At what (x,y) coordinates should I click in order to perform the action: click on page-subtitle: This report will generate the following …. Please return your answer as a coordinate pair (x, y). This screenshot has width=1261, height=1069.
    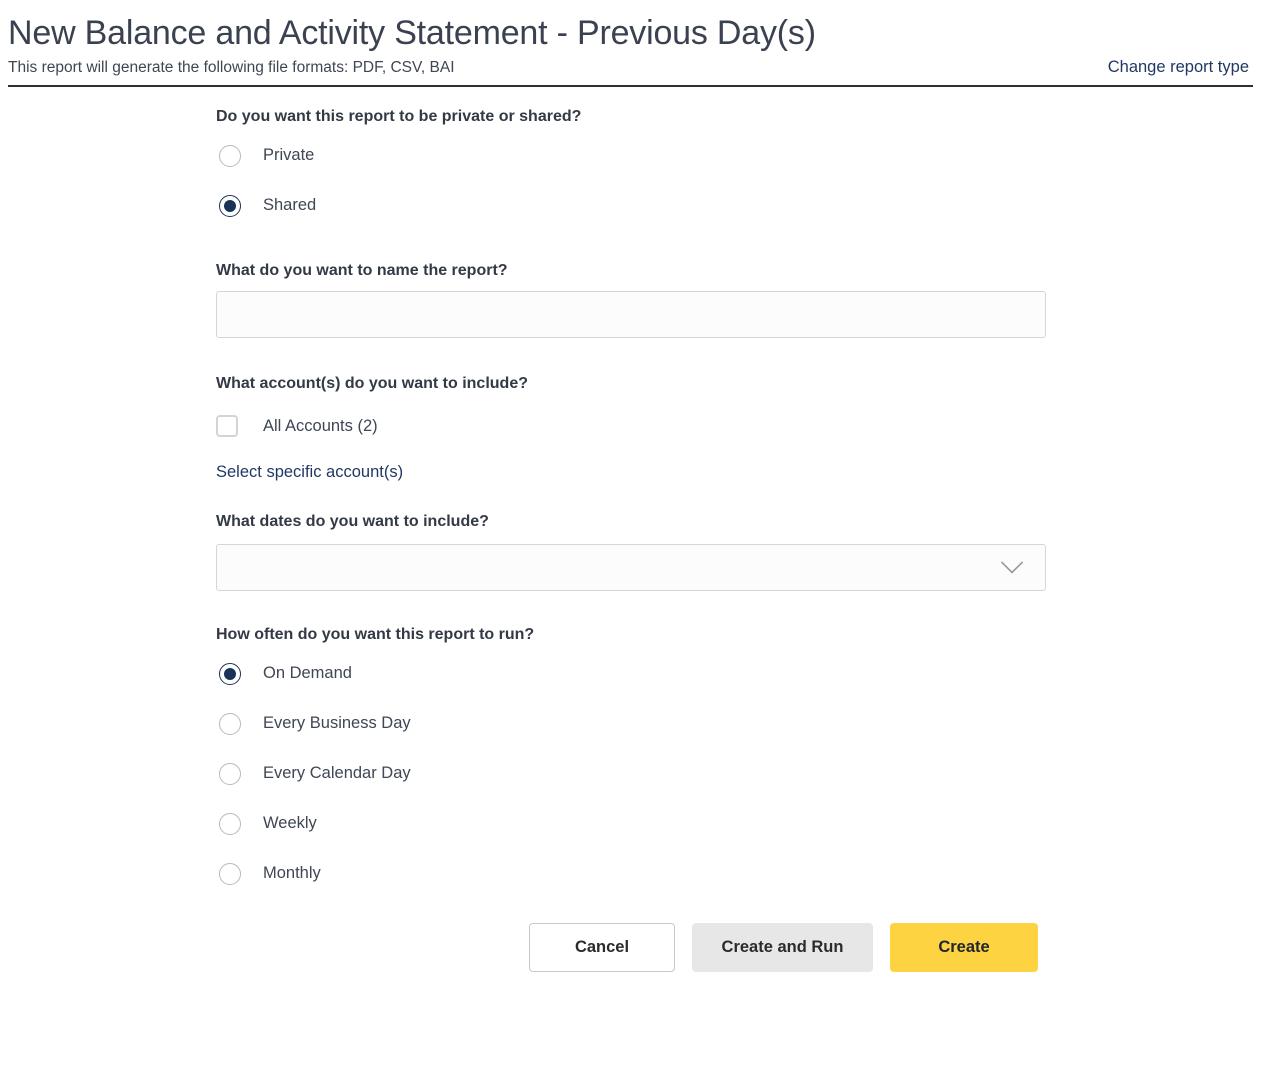
    Looking at the image, I should click on (231, 68).